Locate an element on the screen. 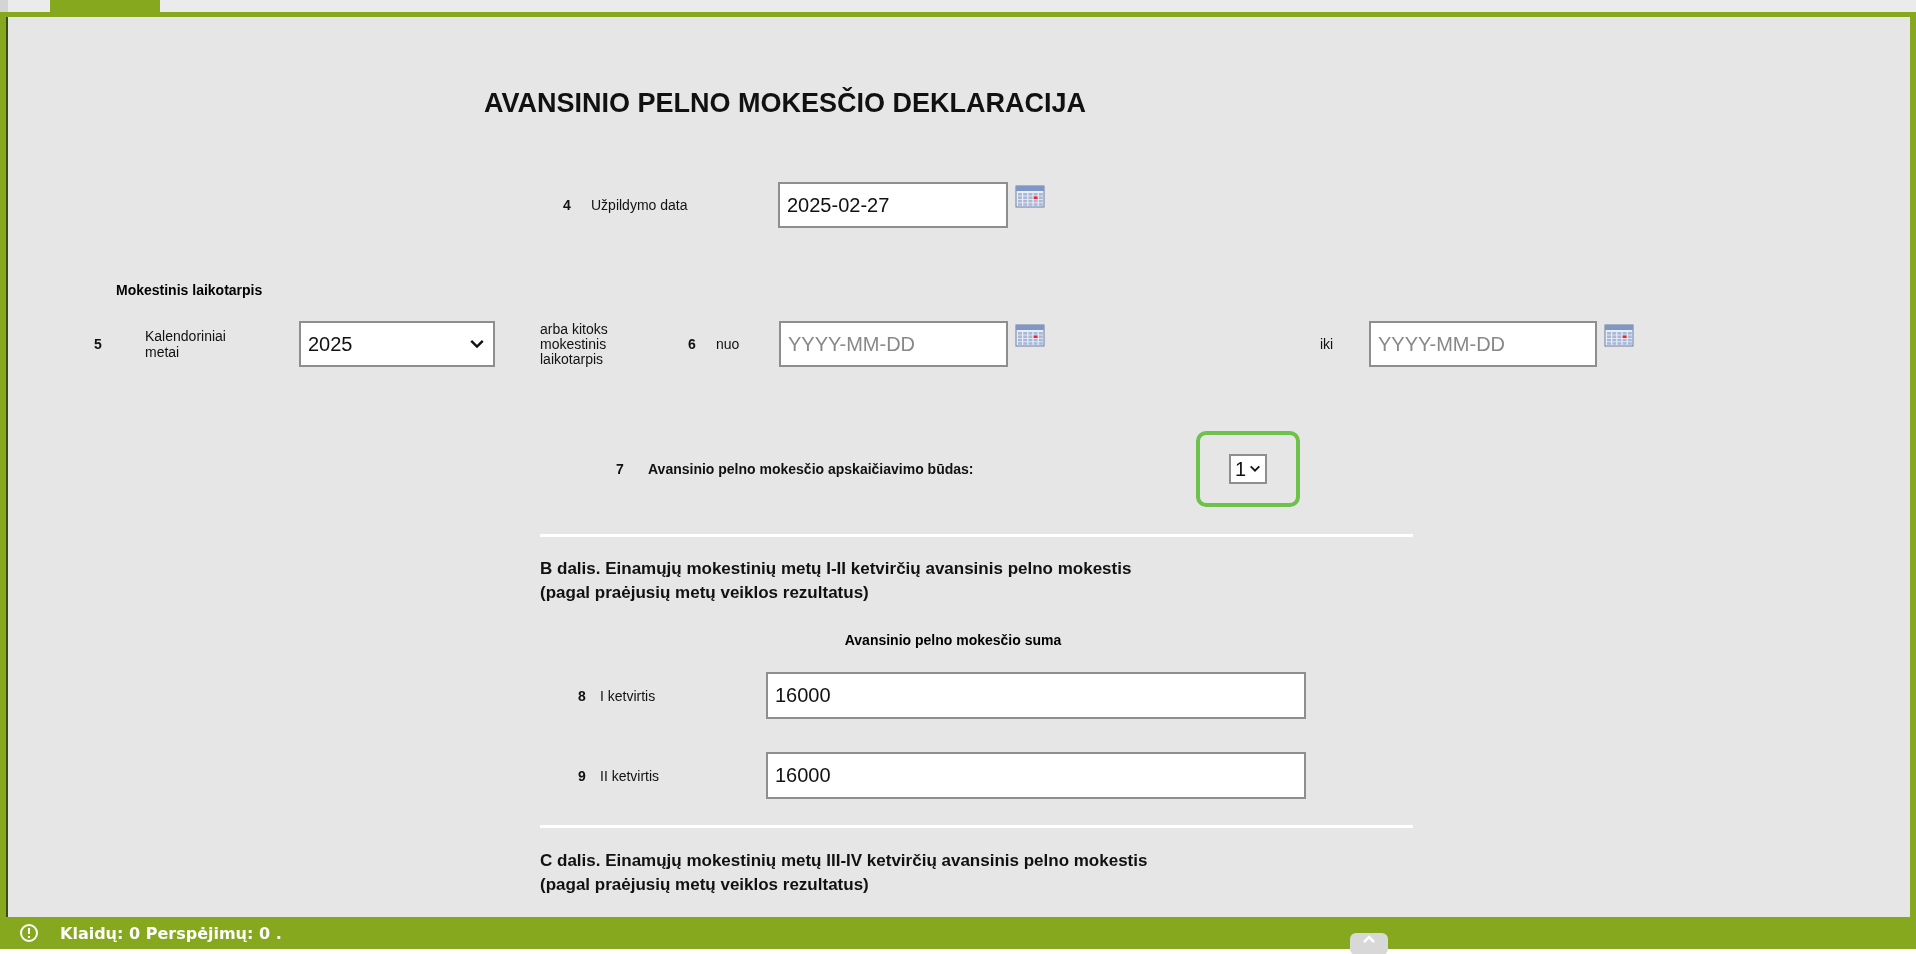 The height and width of the screenshot is (954, 1916). field-number: 8 is located at coordinates (582, 695).